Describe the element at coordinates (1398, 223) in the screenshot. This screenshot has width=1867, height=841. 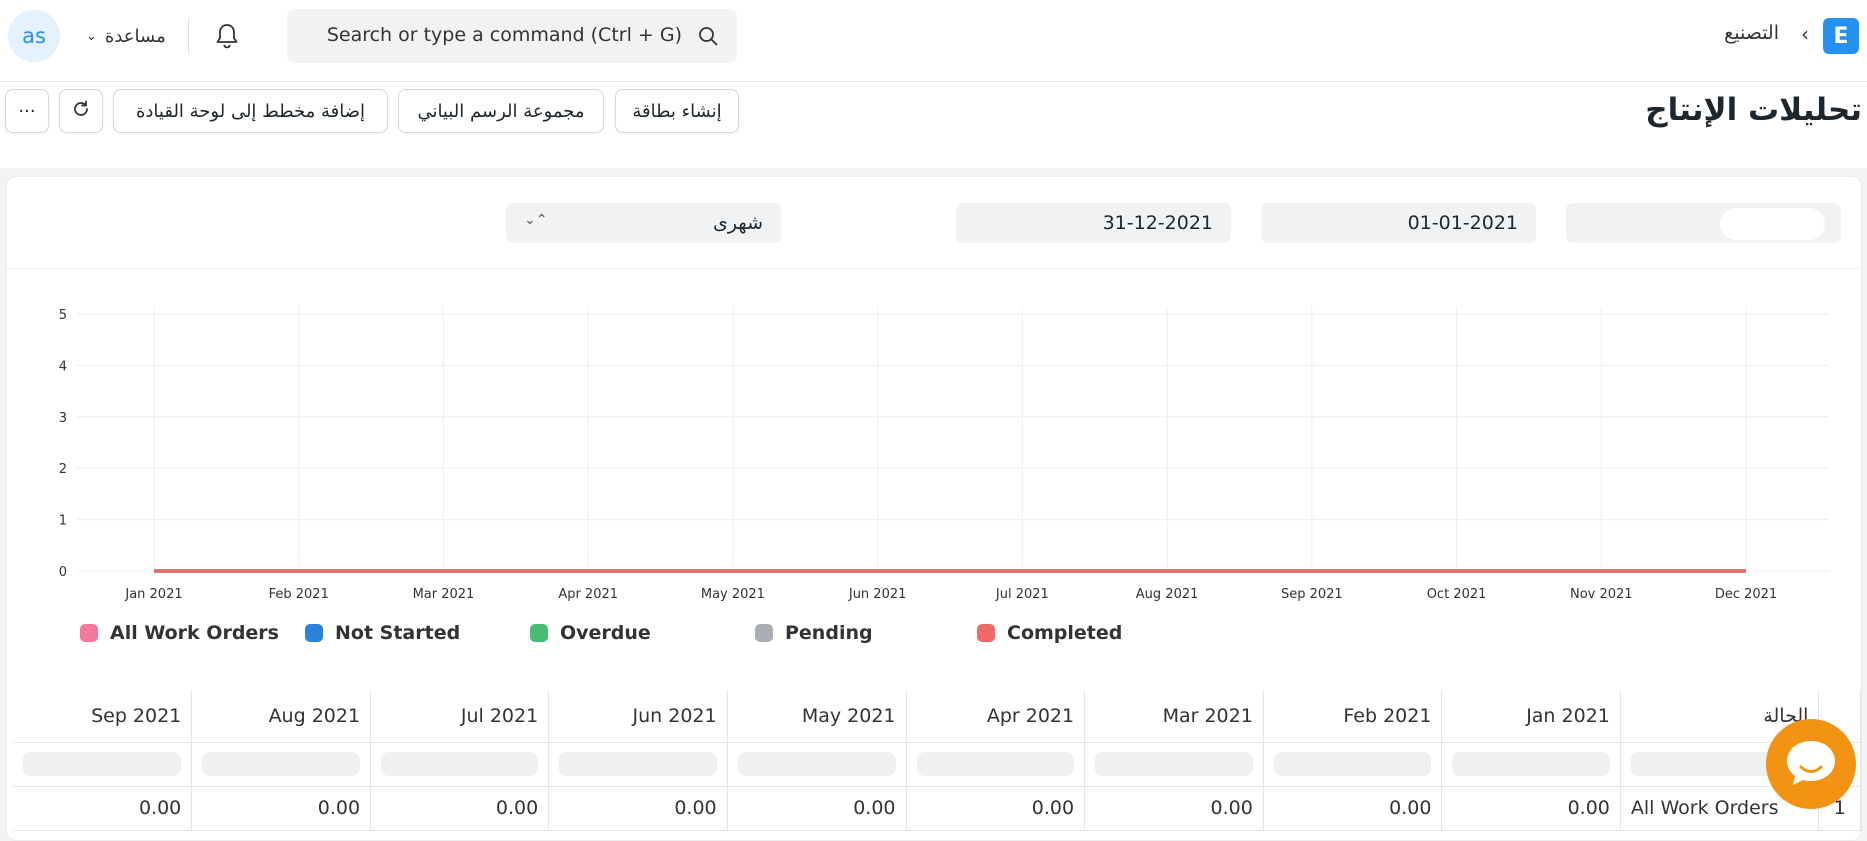
I see `from-date-field: 01-01-2021` at that location.